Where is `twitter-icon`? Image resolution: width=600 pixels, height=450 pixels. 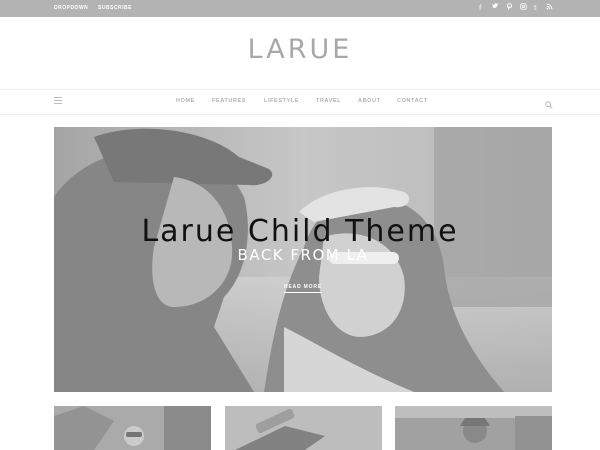
twitter-icon is located at coordinates (495, 8).